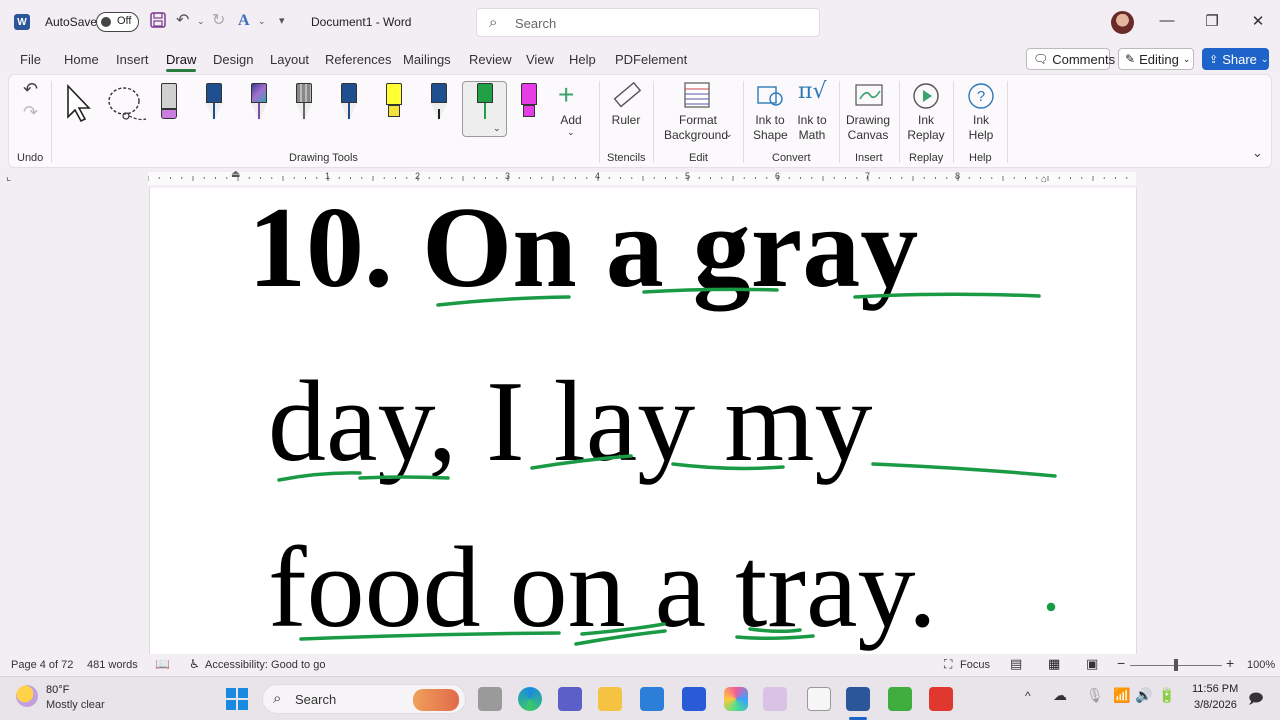  I want to click on tab-view: View, so click(540, 59).